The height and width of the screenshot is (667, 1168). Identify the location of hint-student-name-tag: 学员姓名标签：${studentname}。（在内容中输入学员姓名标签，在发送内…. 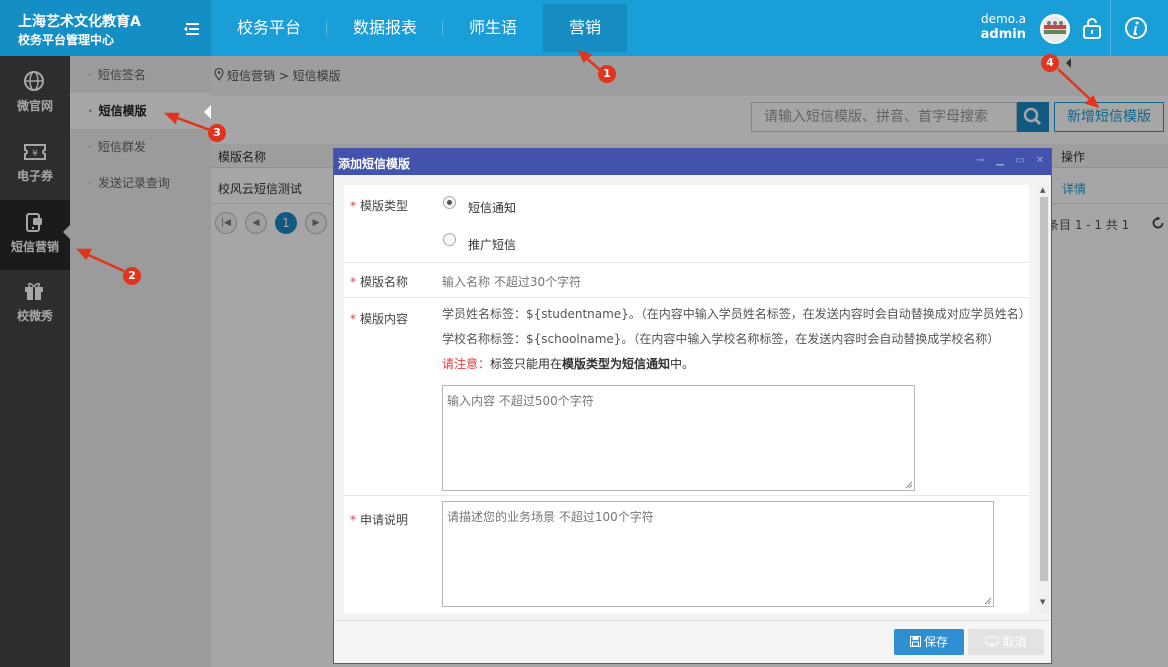
(735, 314).